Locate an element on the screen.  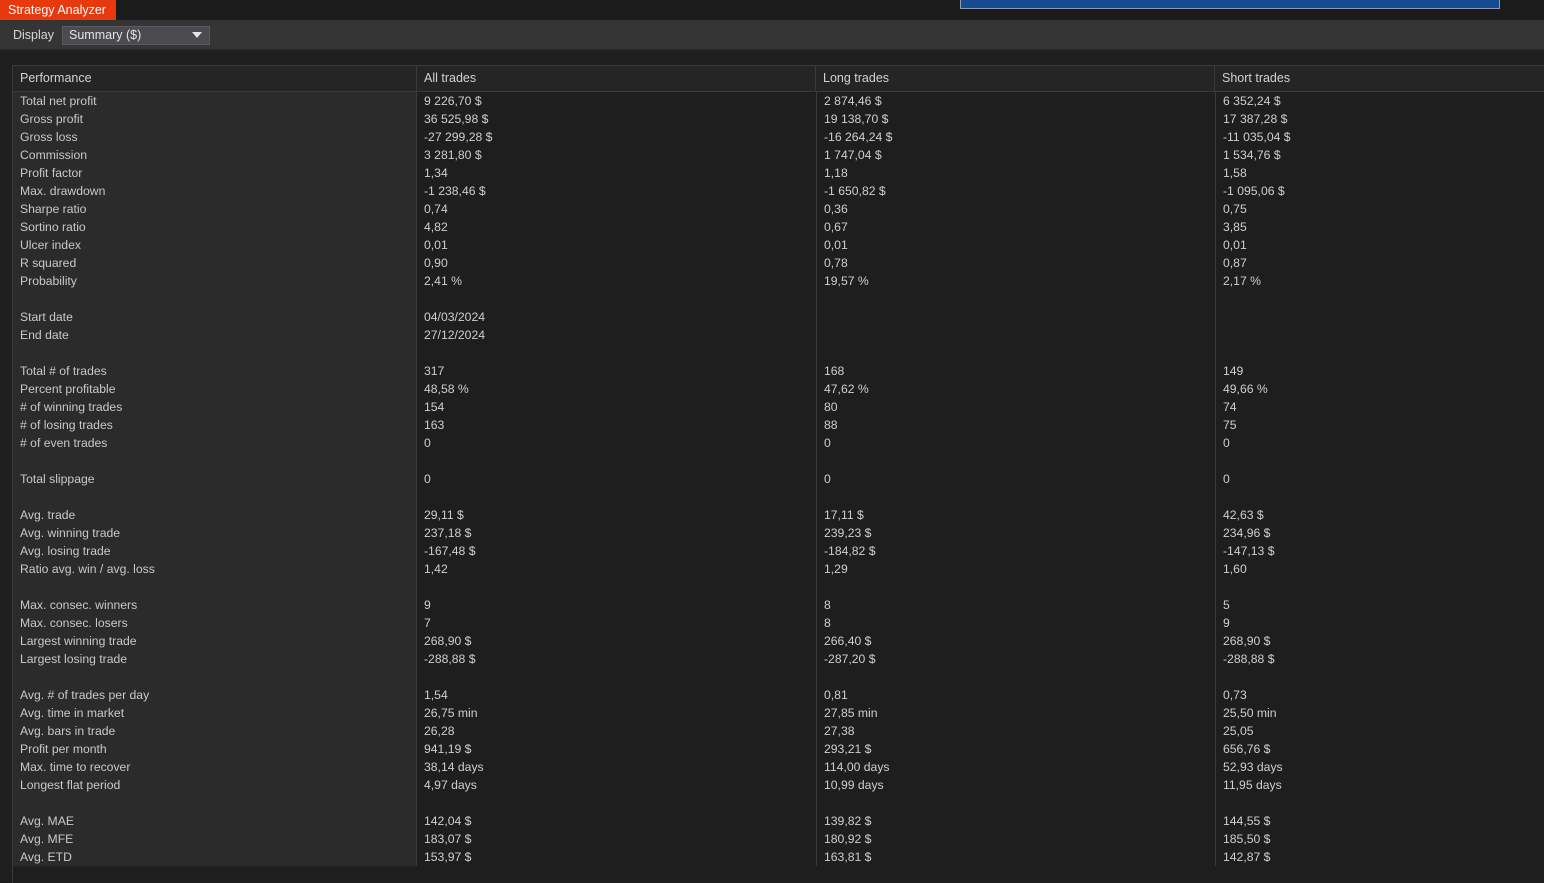
table-row: Max. consec. winners 9 8 5 is located at coordinates (778, 605).